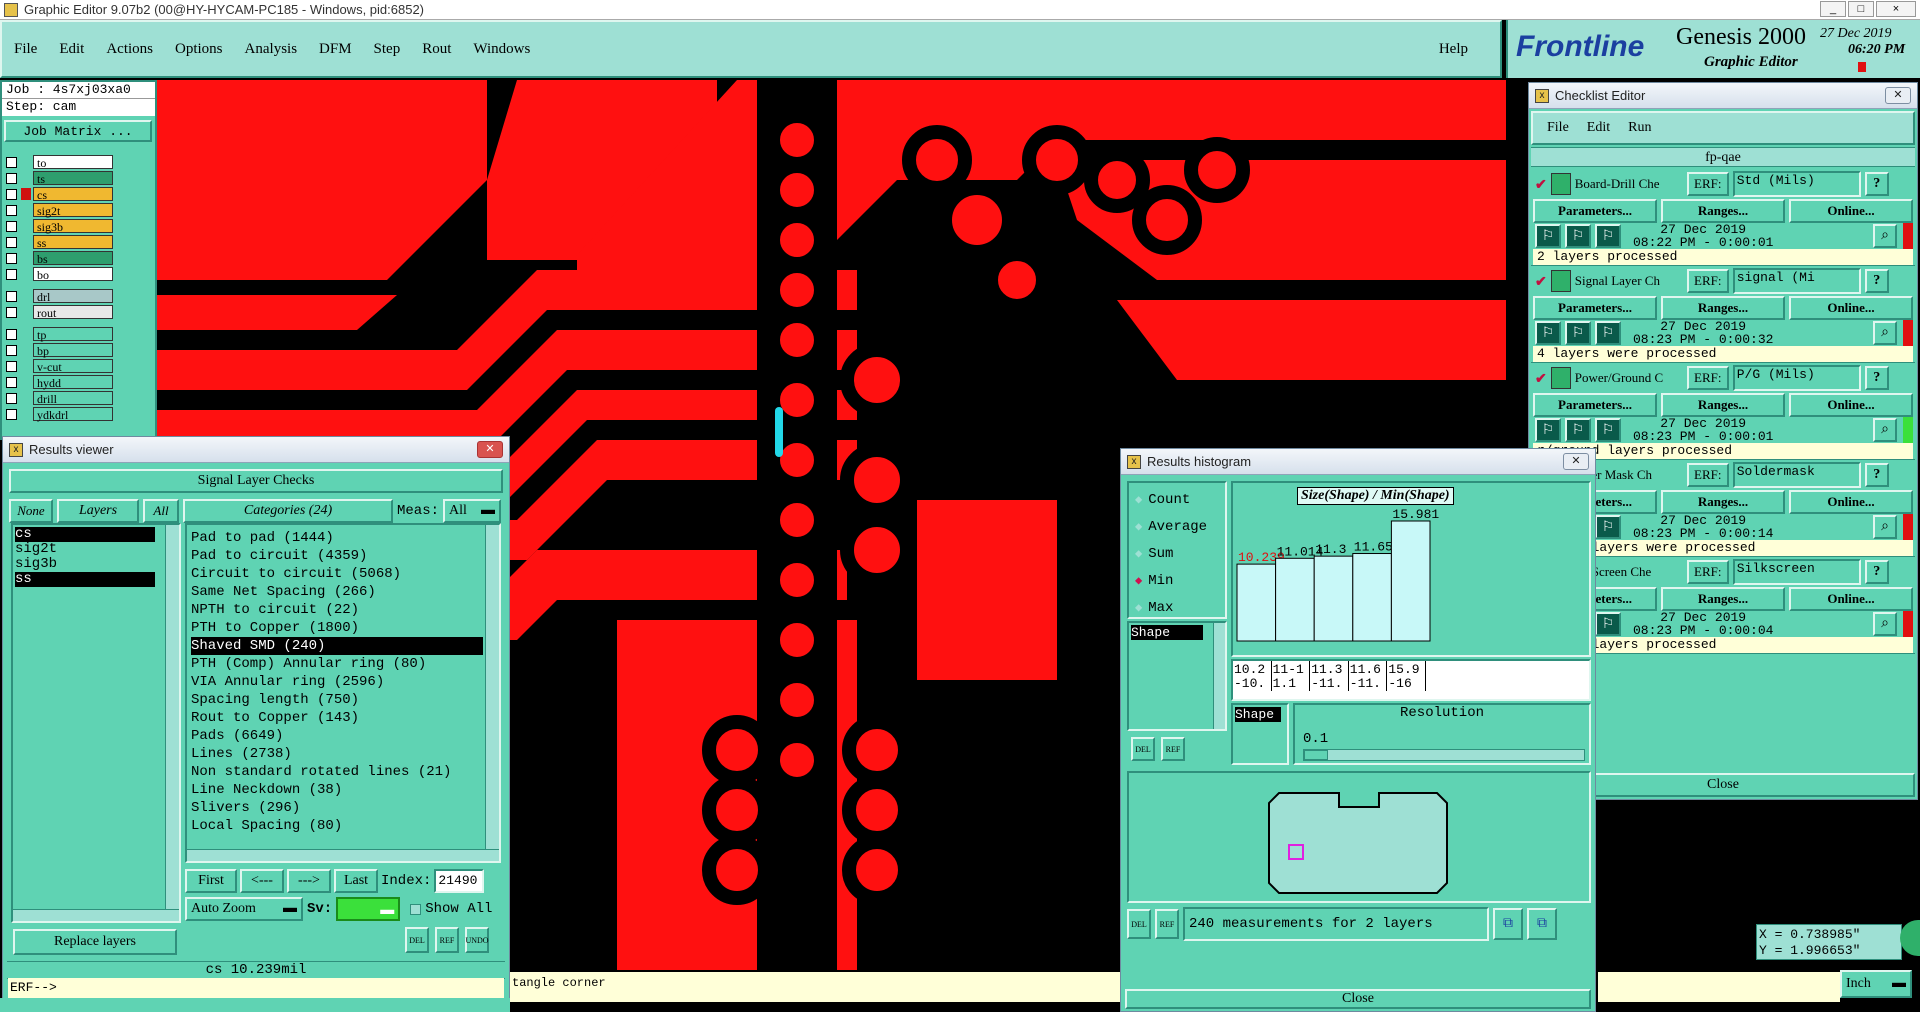  What do you see at coordinates (477, 940) in the screenshot?
I see `undo-icon: UNDO` at bounding box center [477, 940].